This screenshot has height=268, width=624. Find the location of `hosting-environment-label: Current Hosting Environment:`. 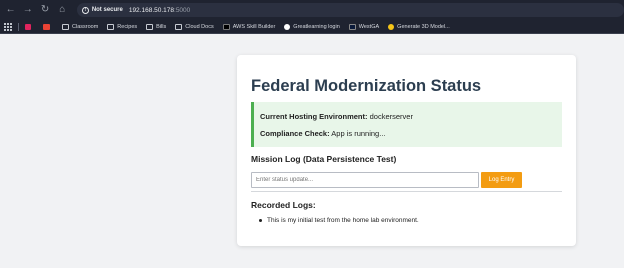

hosting-environment-label: Current Hosting Environment: is located at coordinates (314, 116).